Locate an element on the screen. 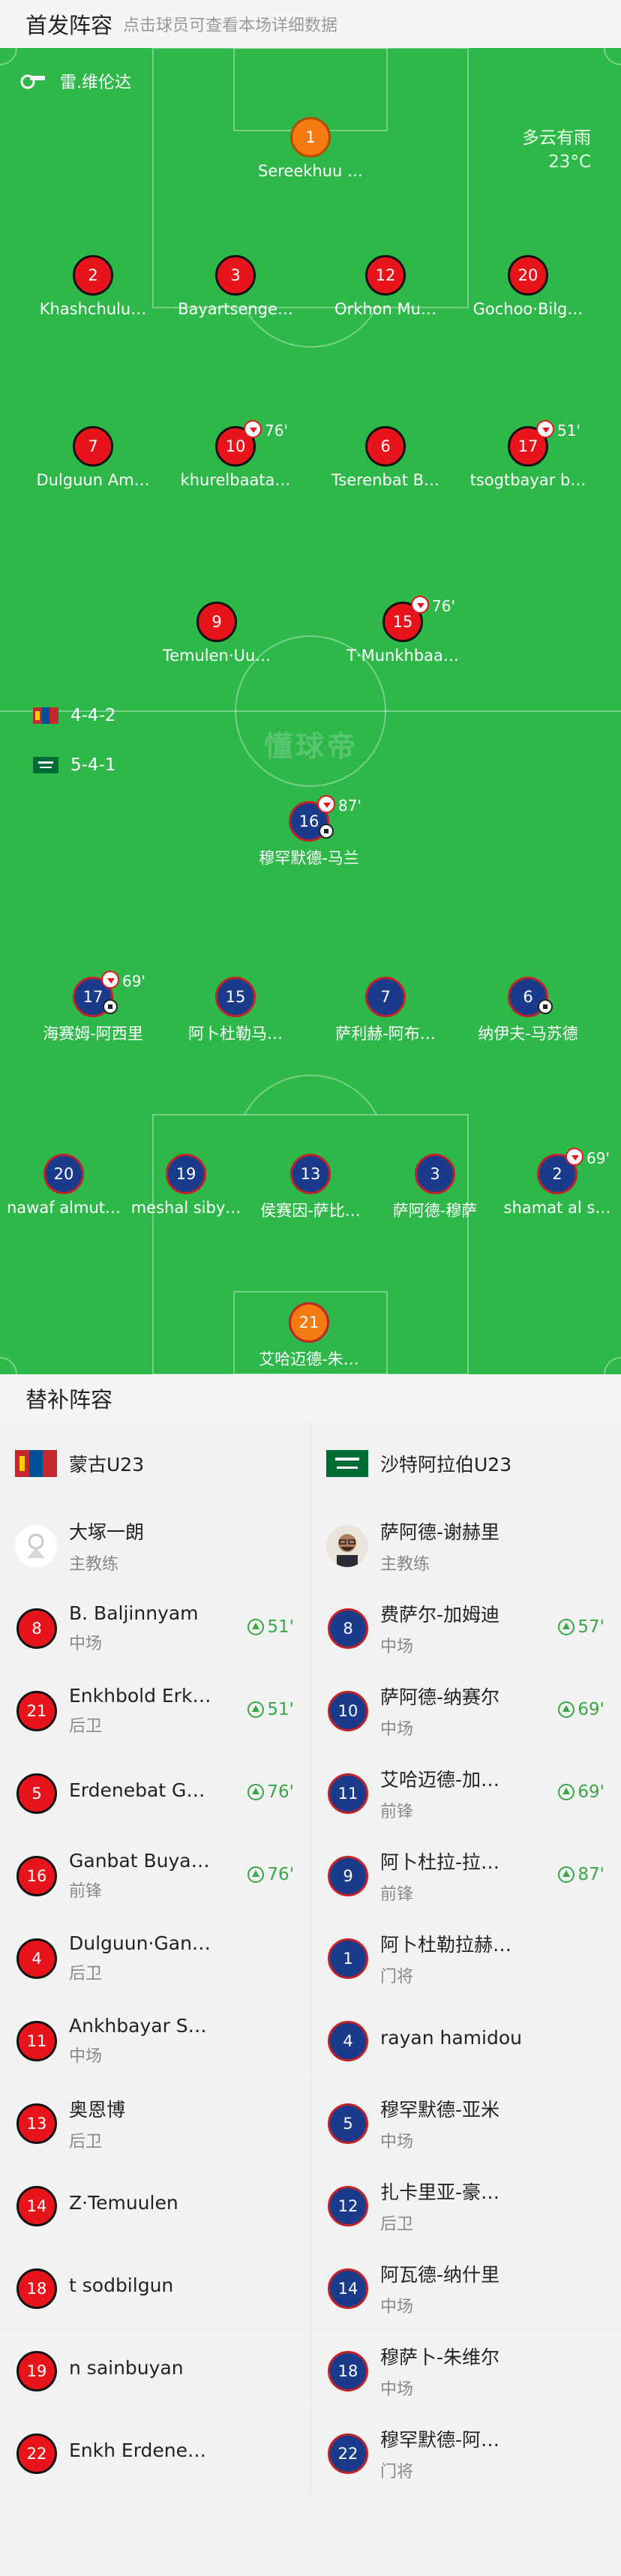 The height and width of the screenshot is (2576, 621). goal-icon is located at coordinates (545, 1006).